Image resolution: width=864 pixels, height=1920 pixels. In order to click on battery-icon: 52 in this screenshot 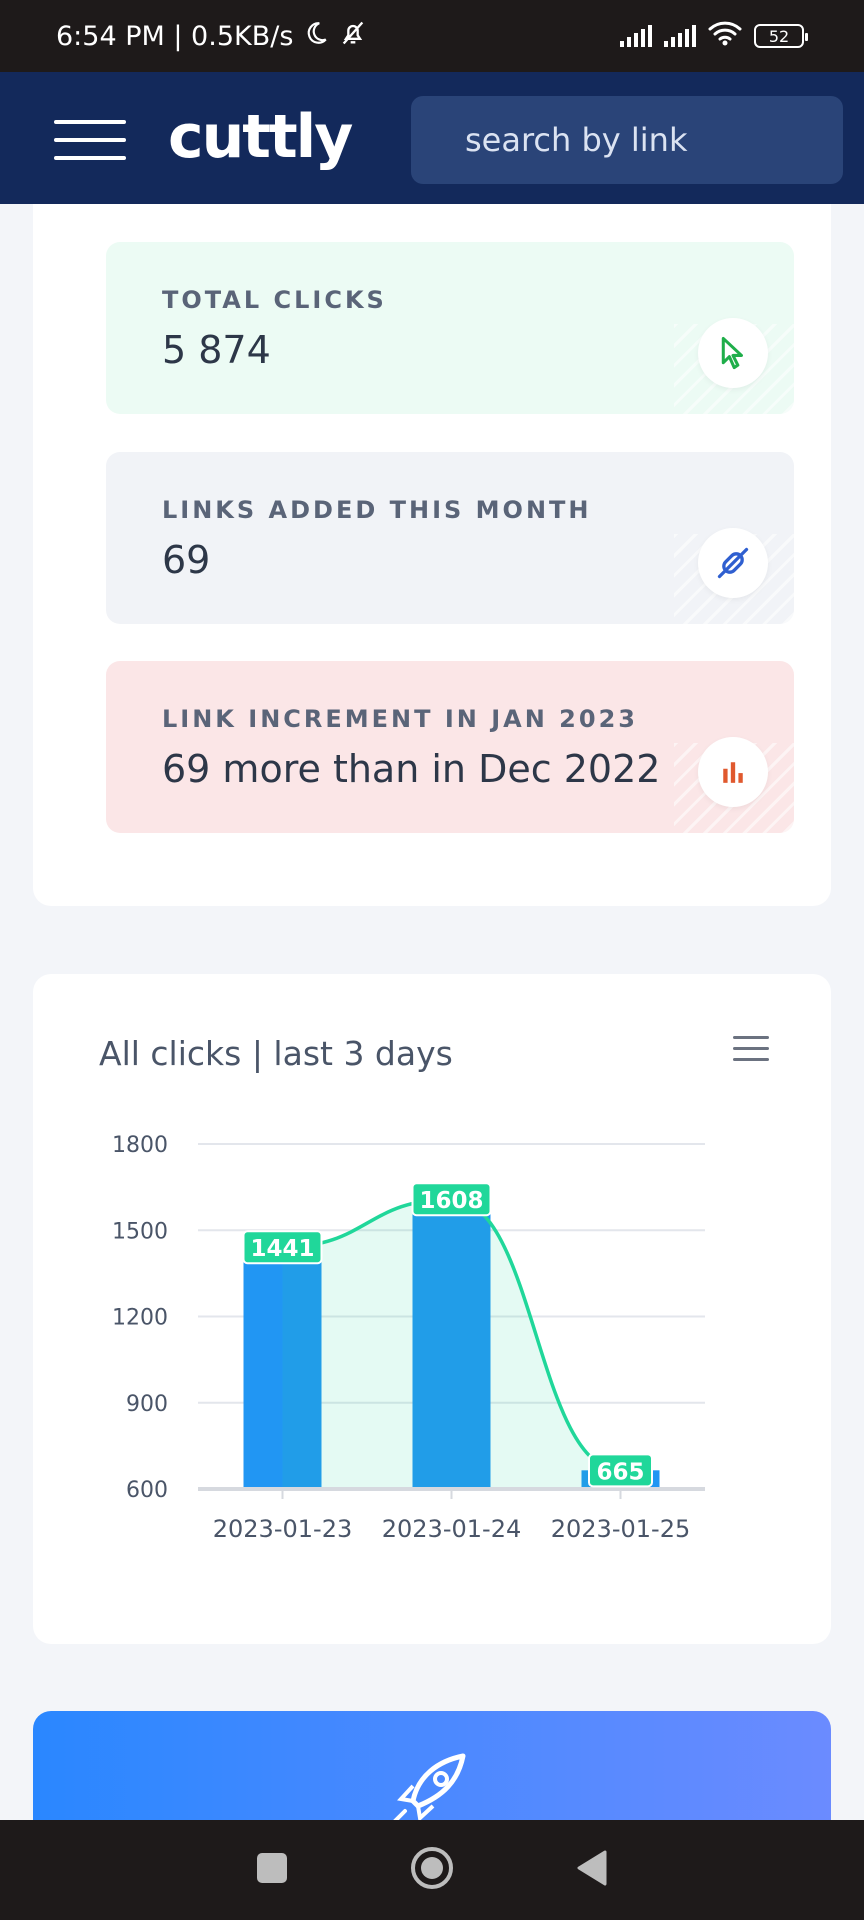, I will do `click(781, 36)`.